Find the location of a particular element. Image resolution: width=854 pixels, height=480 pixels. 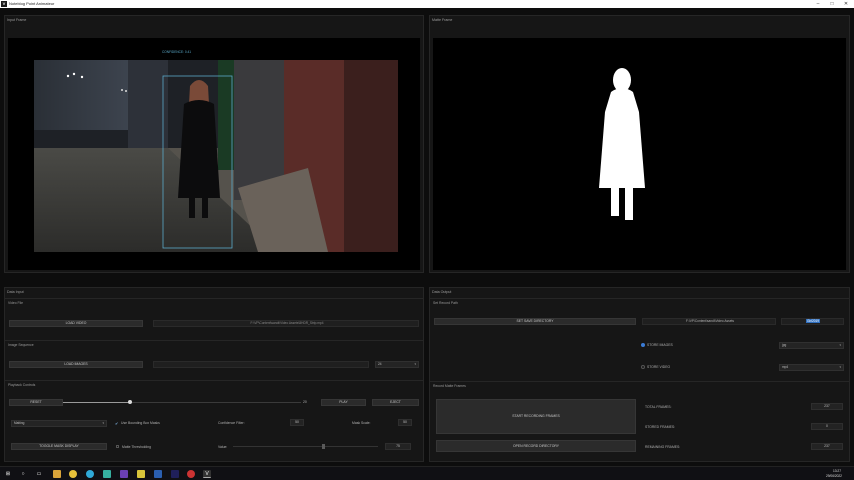

maximize-button: □ is located at coordinates (832, 4).